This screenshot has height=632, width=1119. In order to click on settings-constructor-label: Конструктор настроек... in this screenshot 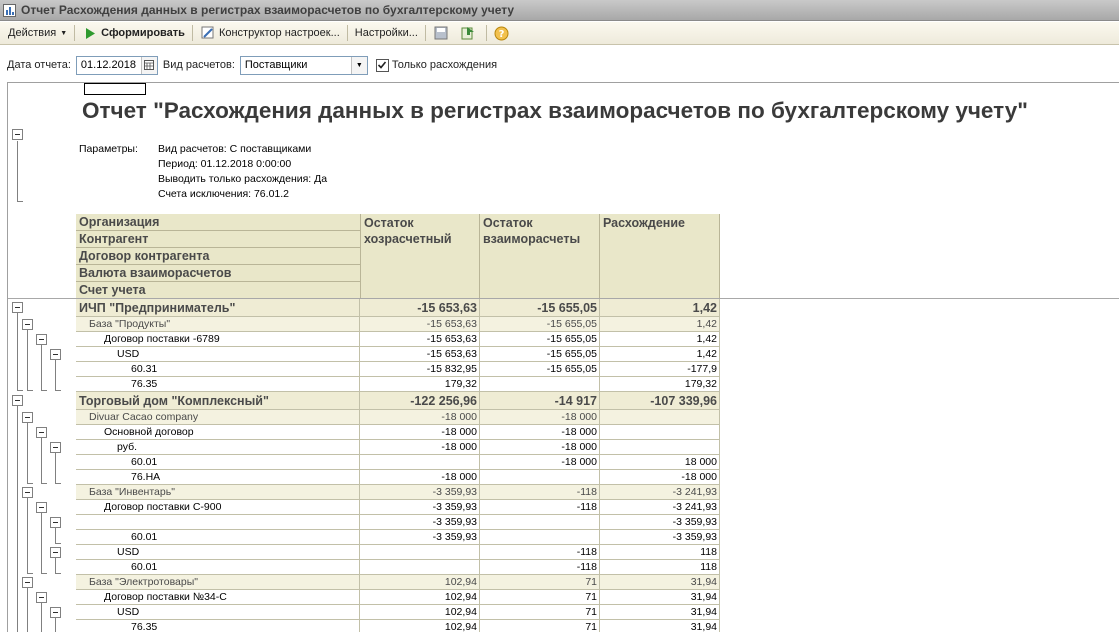, I will do `click(279, 33)`.